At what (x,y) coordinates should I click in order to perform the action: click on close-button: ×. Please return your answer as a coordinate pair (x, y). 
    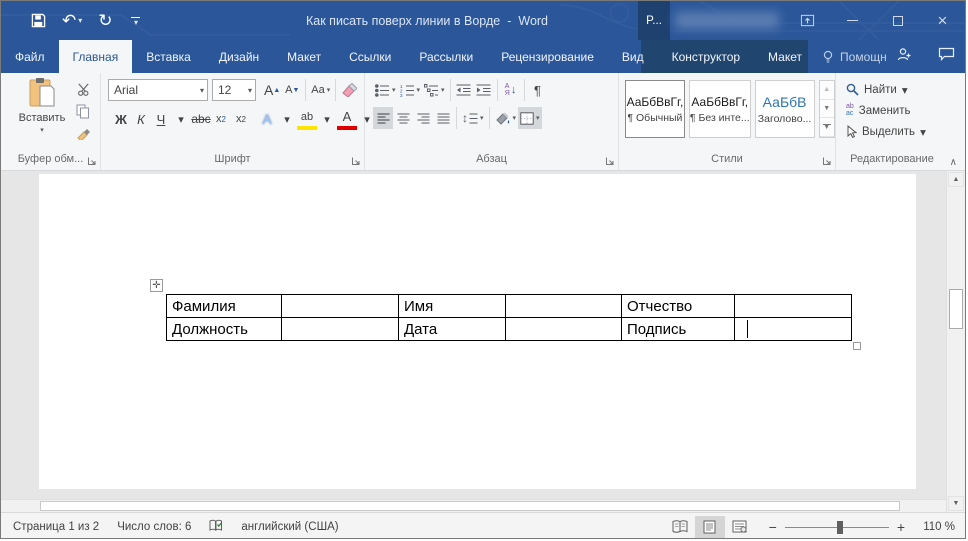
    Looking at the image, I should click on (942, 20).